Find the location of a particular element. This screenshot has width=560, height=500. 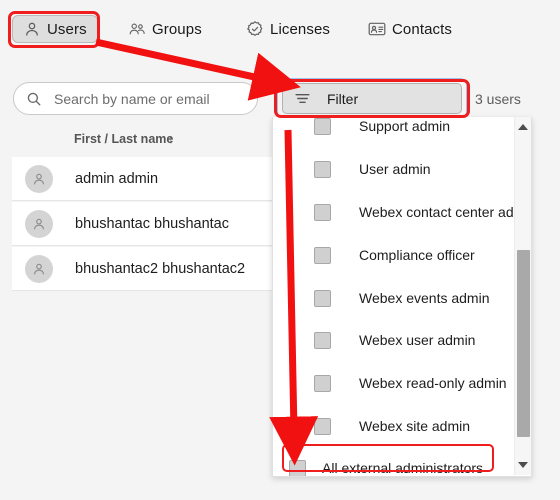

user-icon is located at coordinates (32, 29).